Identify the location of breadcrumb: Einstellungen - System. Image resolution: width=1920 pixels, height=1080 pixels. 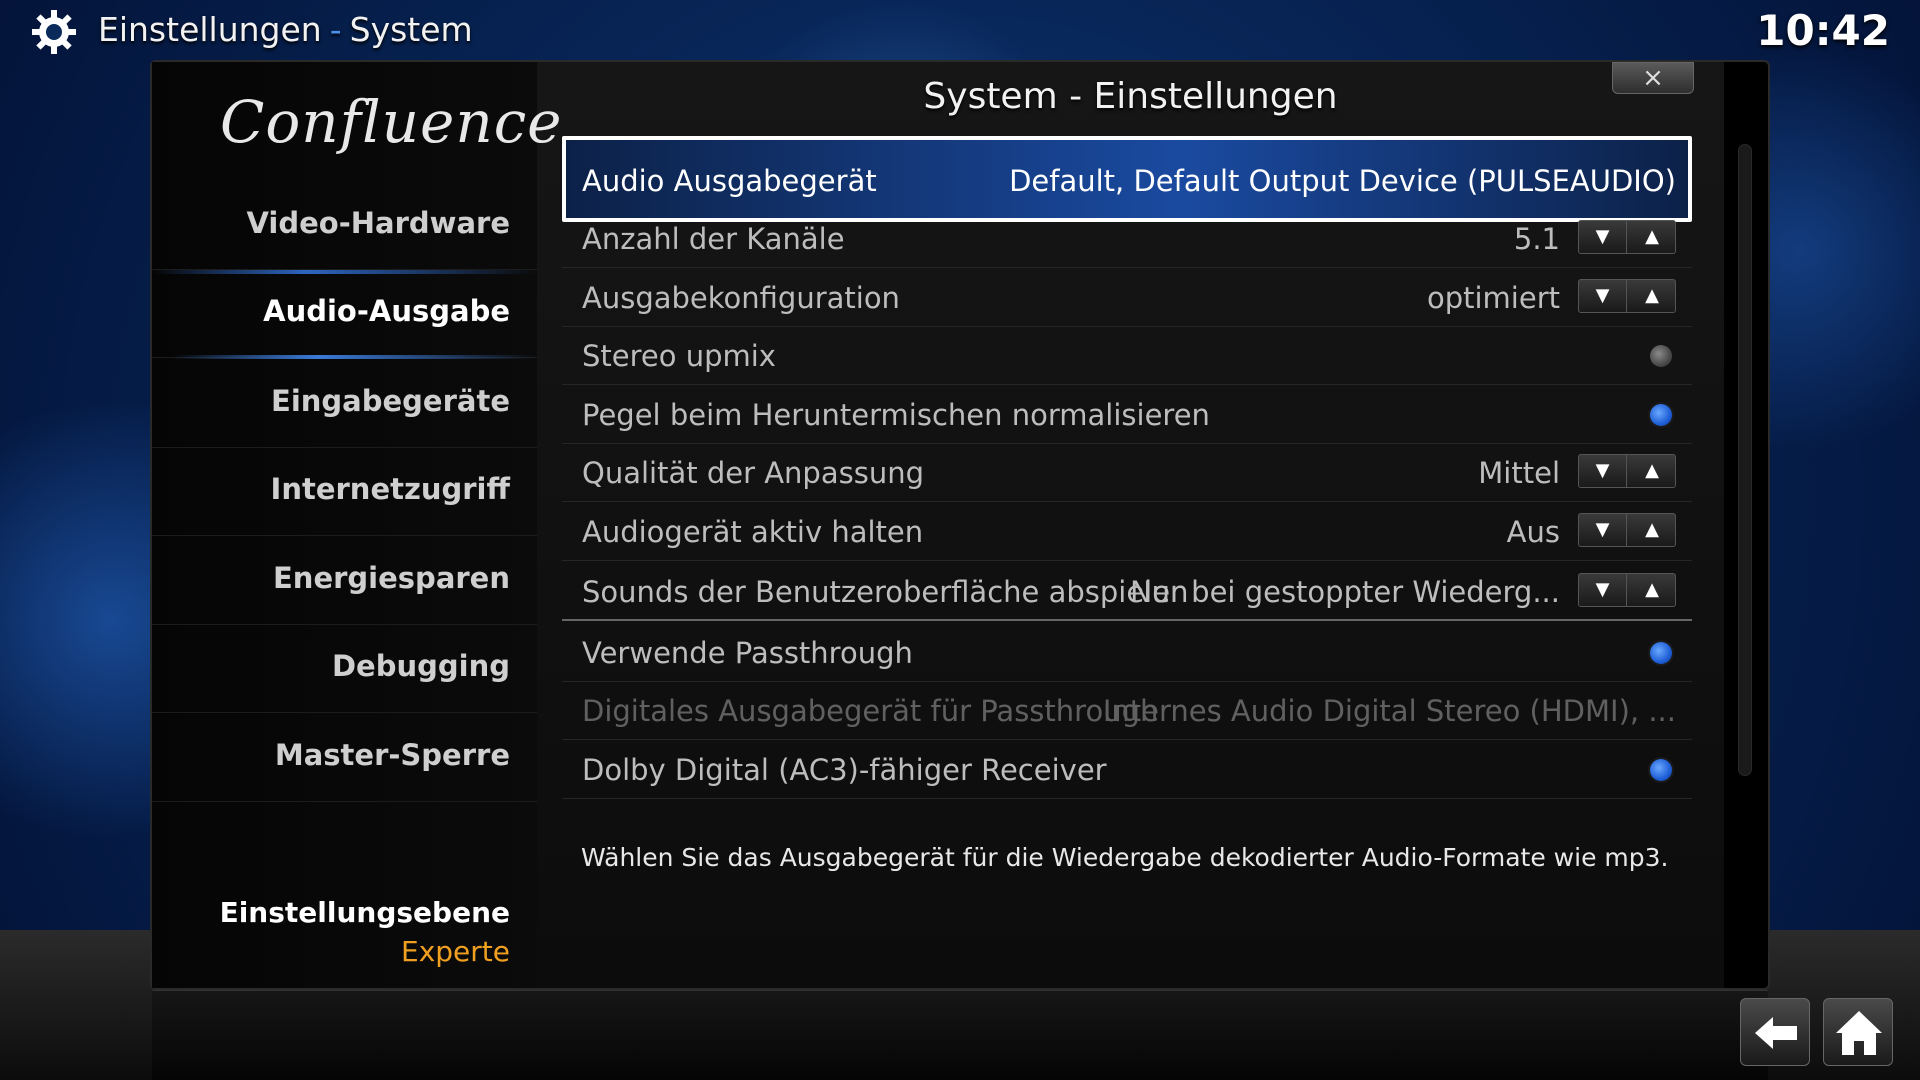
(285, 29).